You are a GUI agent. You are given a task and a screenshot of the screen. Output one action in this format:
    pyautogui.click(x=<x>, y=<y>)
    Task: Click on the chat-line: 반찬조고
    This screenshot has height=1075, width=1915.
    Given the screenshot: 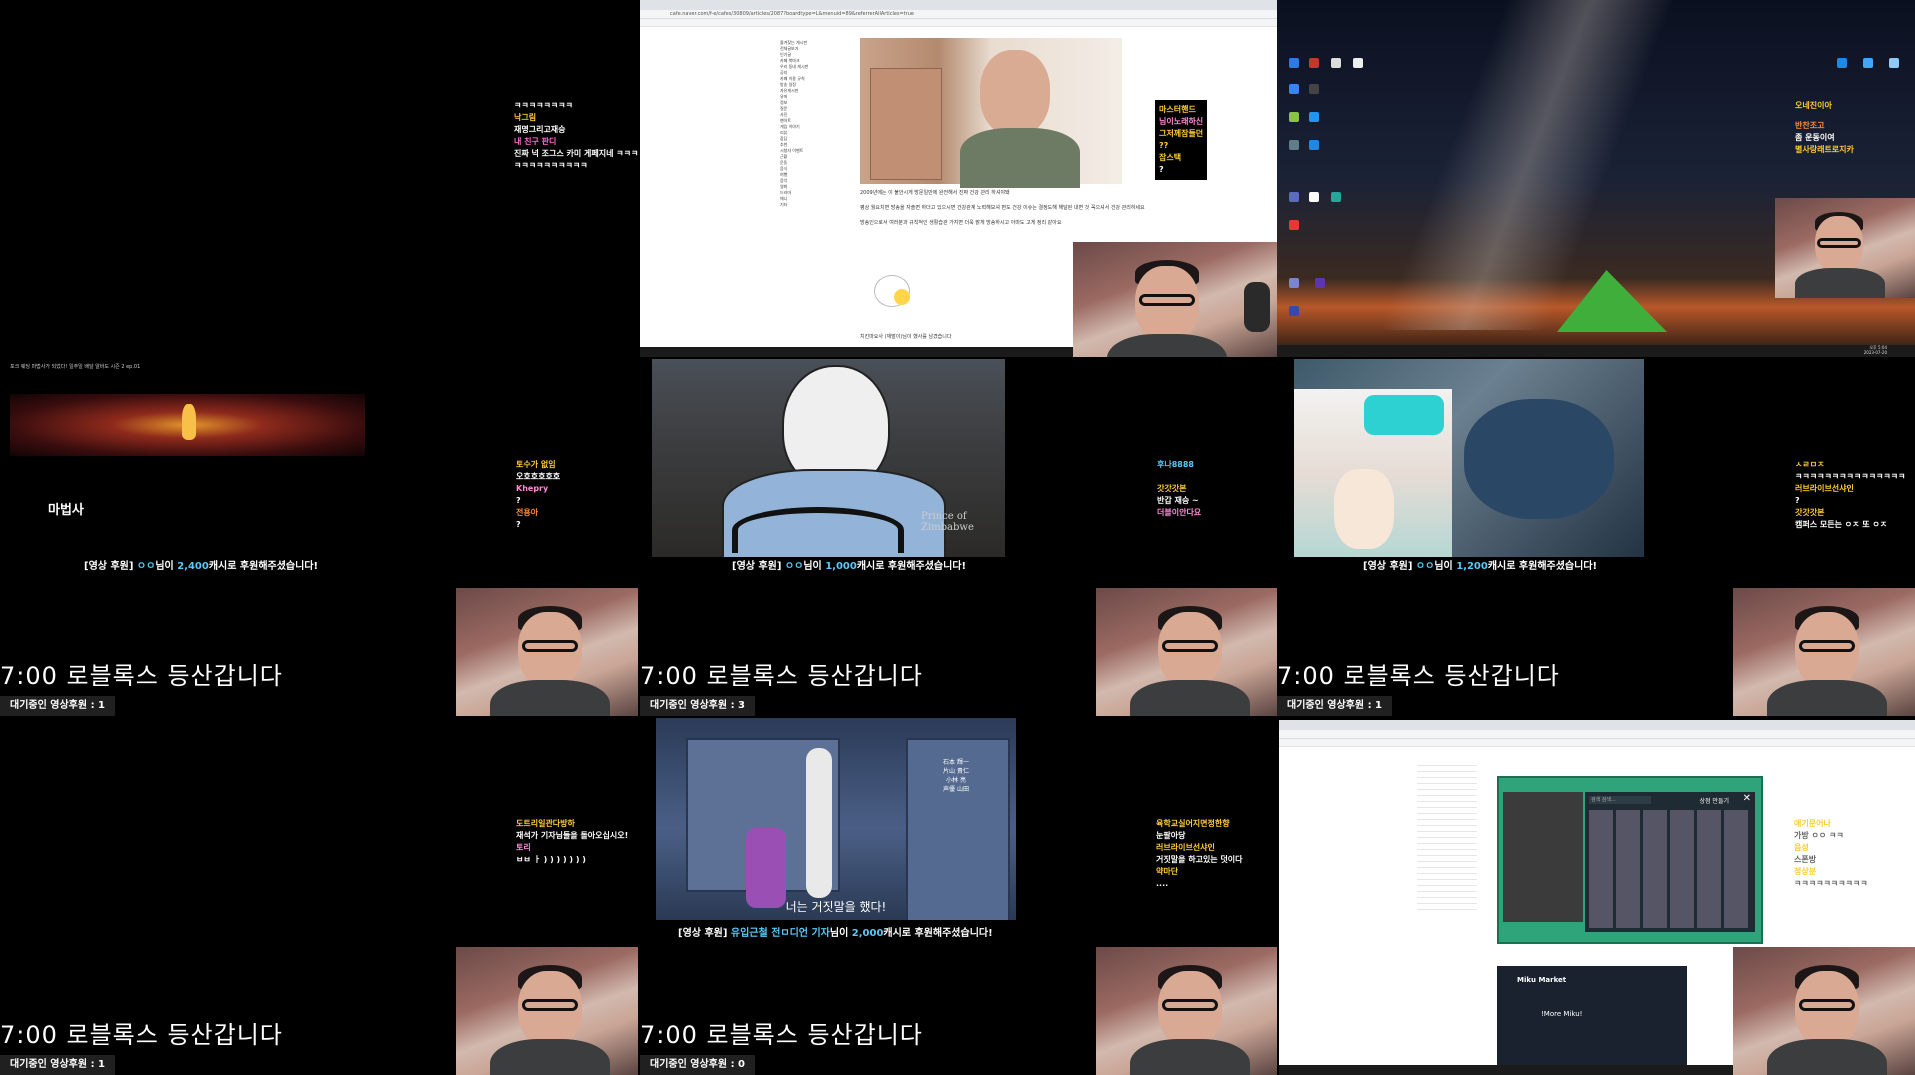 What is the action you would take?
    pyautogui.click(x=1810, y=125)
    